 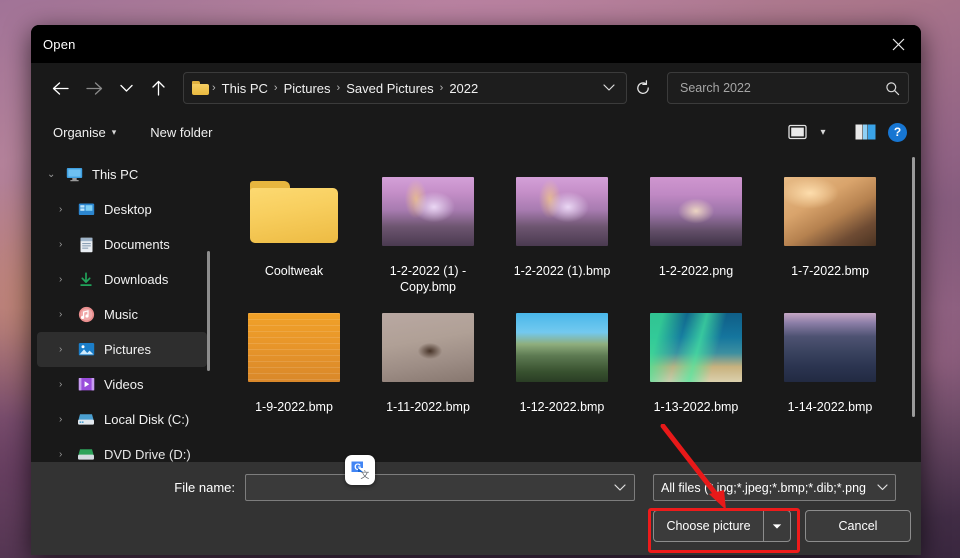 What do you see at coordinates (609, 88) in the screenshot?
I see `breadcrumb-chevron-down-icon` at bounding box center [609, 88].